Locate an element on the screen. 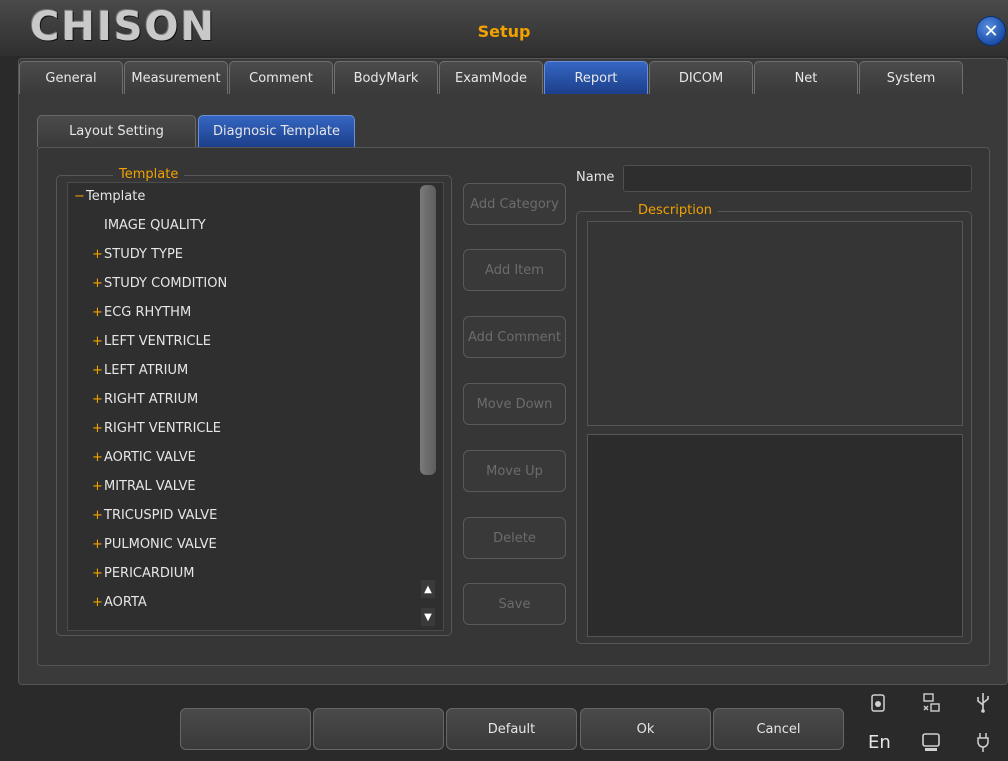  tree-item: +STUDY COMDITION is located at coordinates (159, 284).